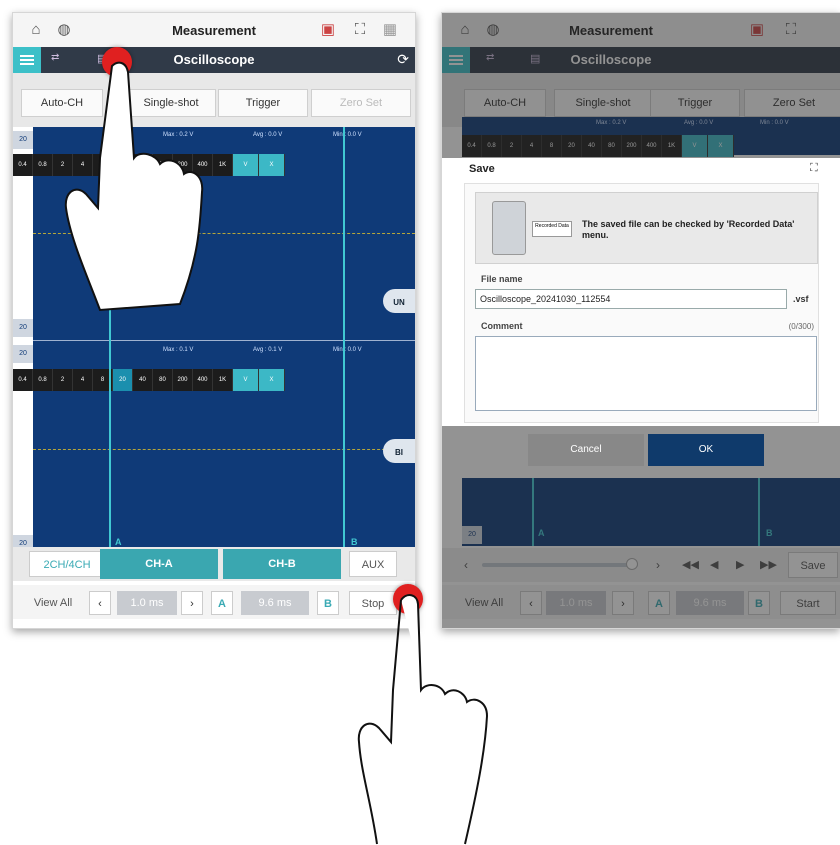  I want to click on channel-b-scale-label: 20, so click(23, 354).